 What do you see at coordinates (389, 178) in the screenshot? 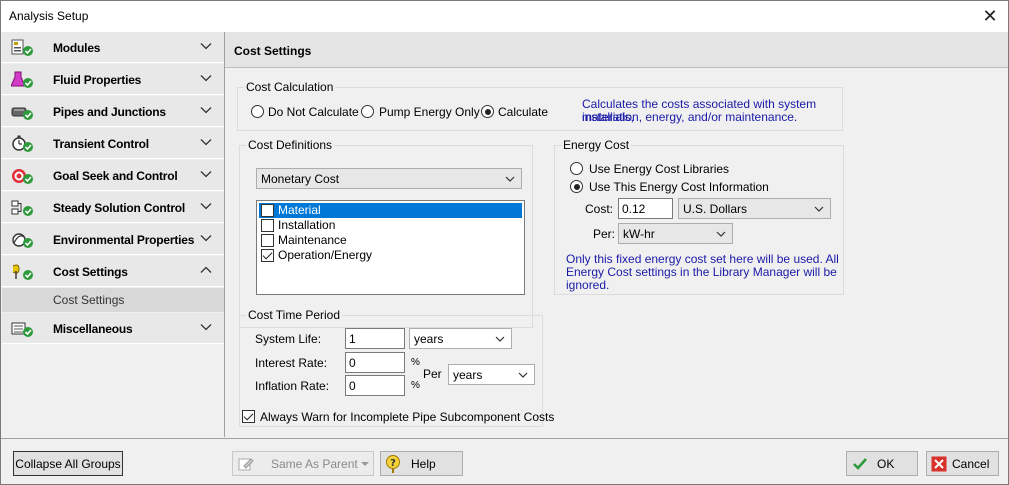
I see `cost-type-dropdown: Monetary Cost` at bounding box center [389, 178].